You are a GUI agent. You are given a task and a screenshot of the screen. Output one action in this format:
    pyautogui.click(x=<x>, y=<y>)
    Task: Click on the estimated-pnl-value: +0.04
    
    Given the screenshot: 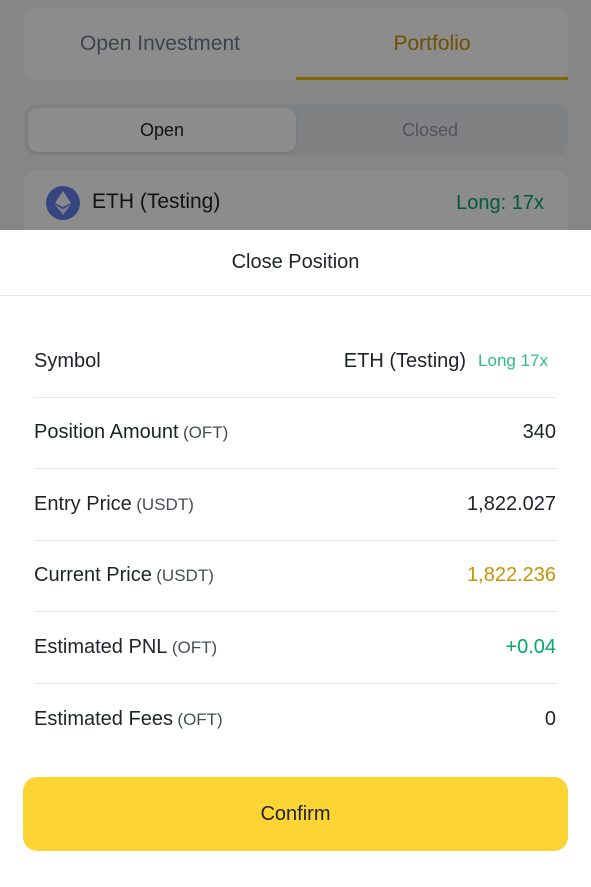 What is the action you would take?
    pyautogui.click(x=530, y=646)
    